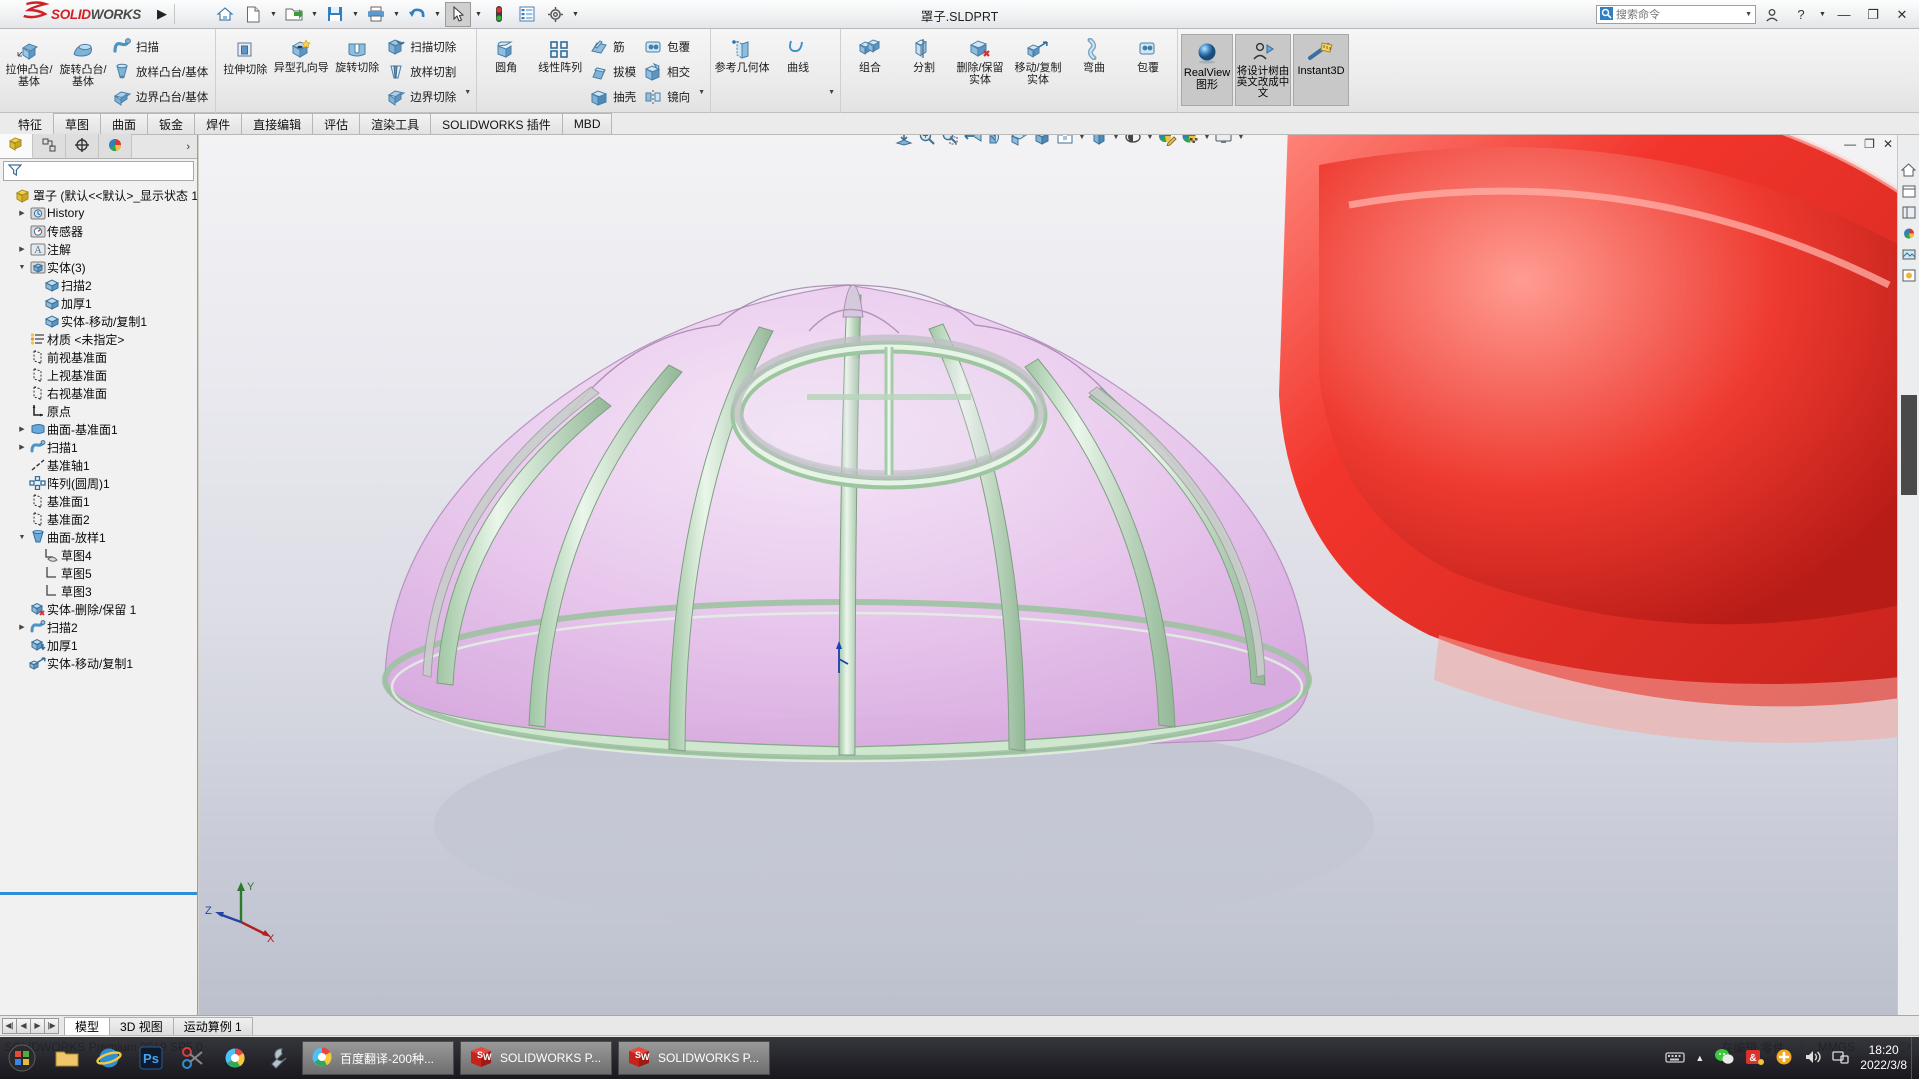 Image resolution: width=1919 pixels, height=1079 pixels. What do you see at coordinates (422, 96) in the screenshot?
I see `boundary-cut-button: 边界切除` at bounding box center [422, 96].